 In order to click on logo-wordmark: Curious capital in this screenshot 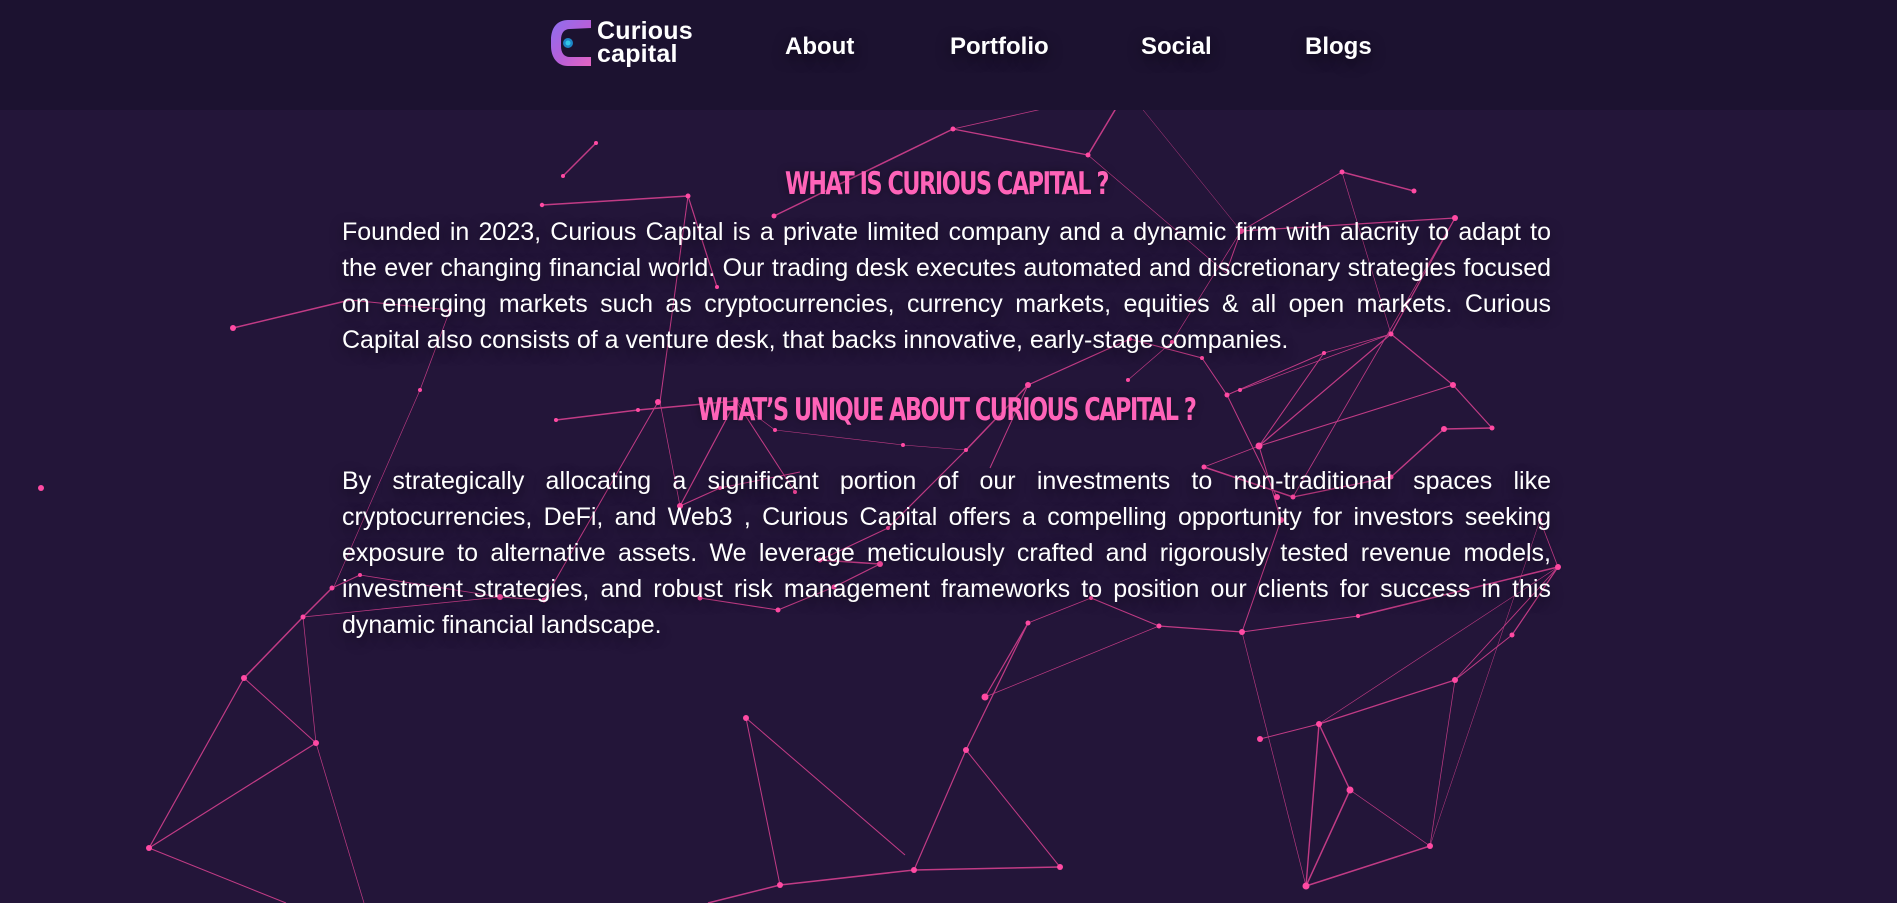, I will do `click(645, 43)`.